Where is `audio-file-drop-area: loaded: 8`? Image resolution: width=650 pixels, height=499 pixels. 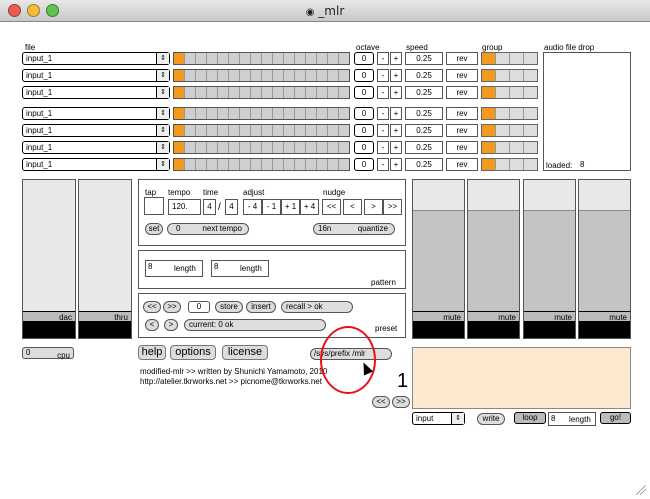 audio-file-drop-area: loaded: 8 is located at coordinates (587, 111).